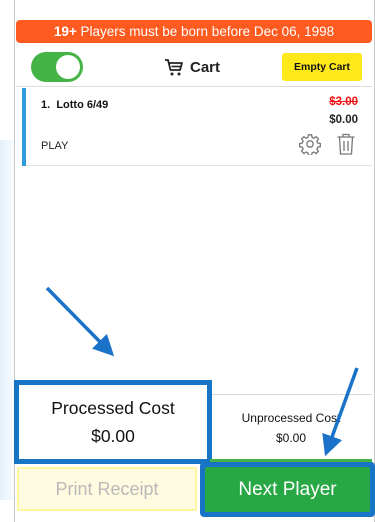 The width and height of the screenshot is (375, 522). I want to click on processed-cost-value: $0.00, so click(113, 435).